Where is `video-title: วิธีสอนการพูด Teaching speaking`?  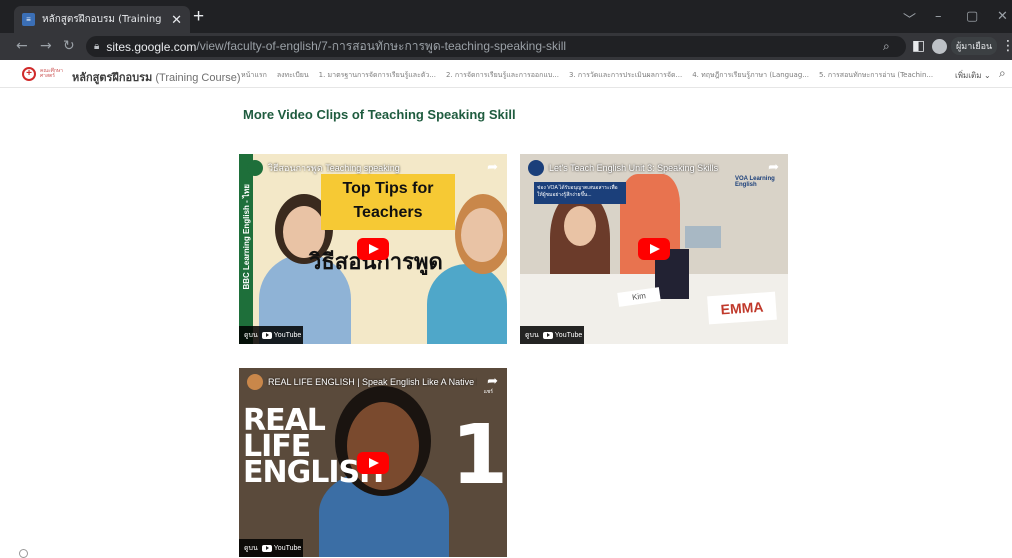
video-title: วิธีสอนการพูด Teaching speaking is located at coordinates (362, 168).